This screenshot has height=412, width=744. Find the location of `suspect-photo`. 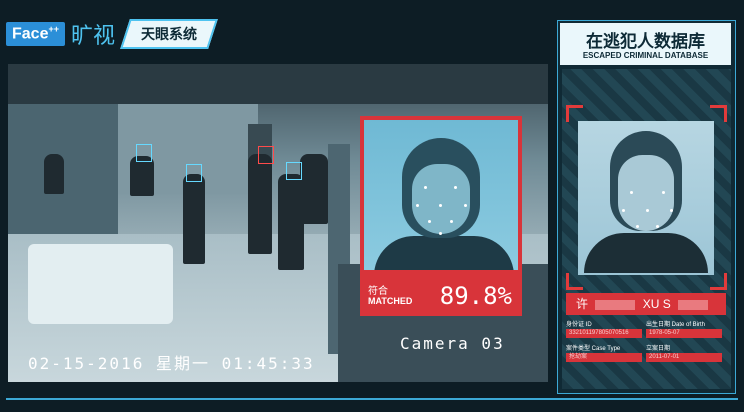

suspect-photo is located at coordinates (646, 198).